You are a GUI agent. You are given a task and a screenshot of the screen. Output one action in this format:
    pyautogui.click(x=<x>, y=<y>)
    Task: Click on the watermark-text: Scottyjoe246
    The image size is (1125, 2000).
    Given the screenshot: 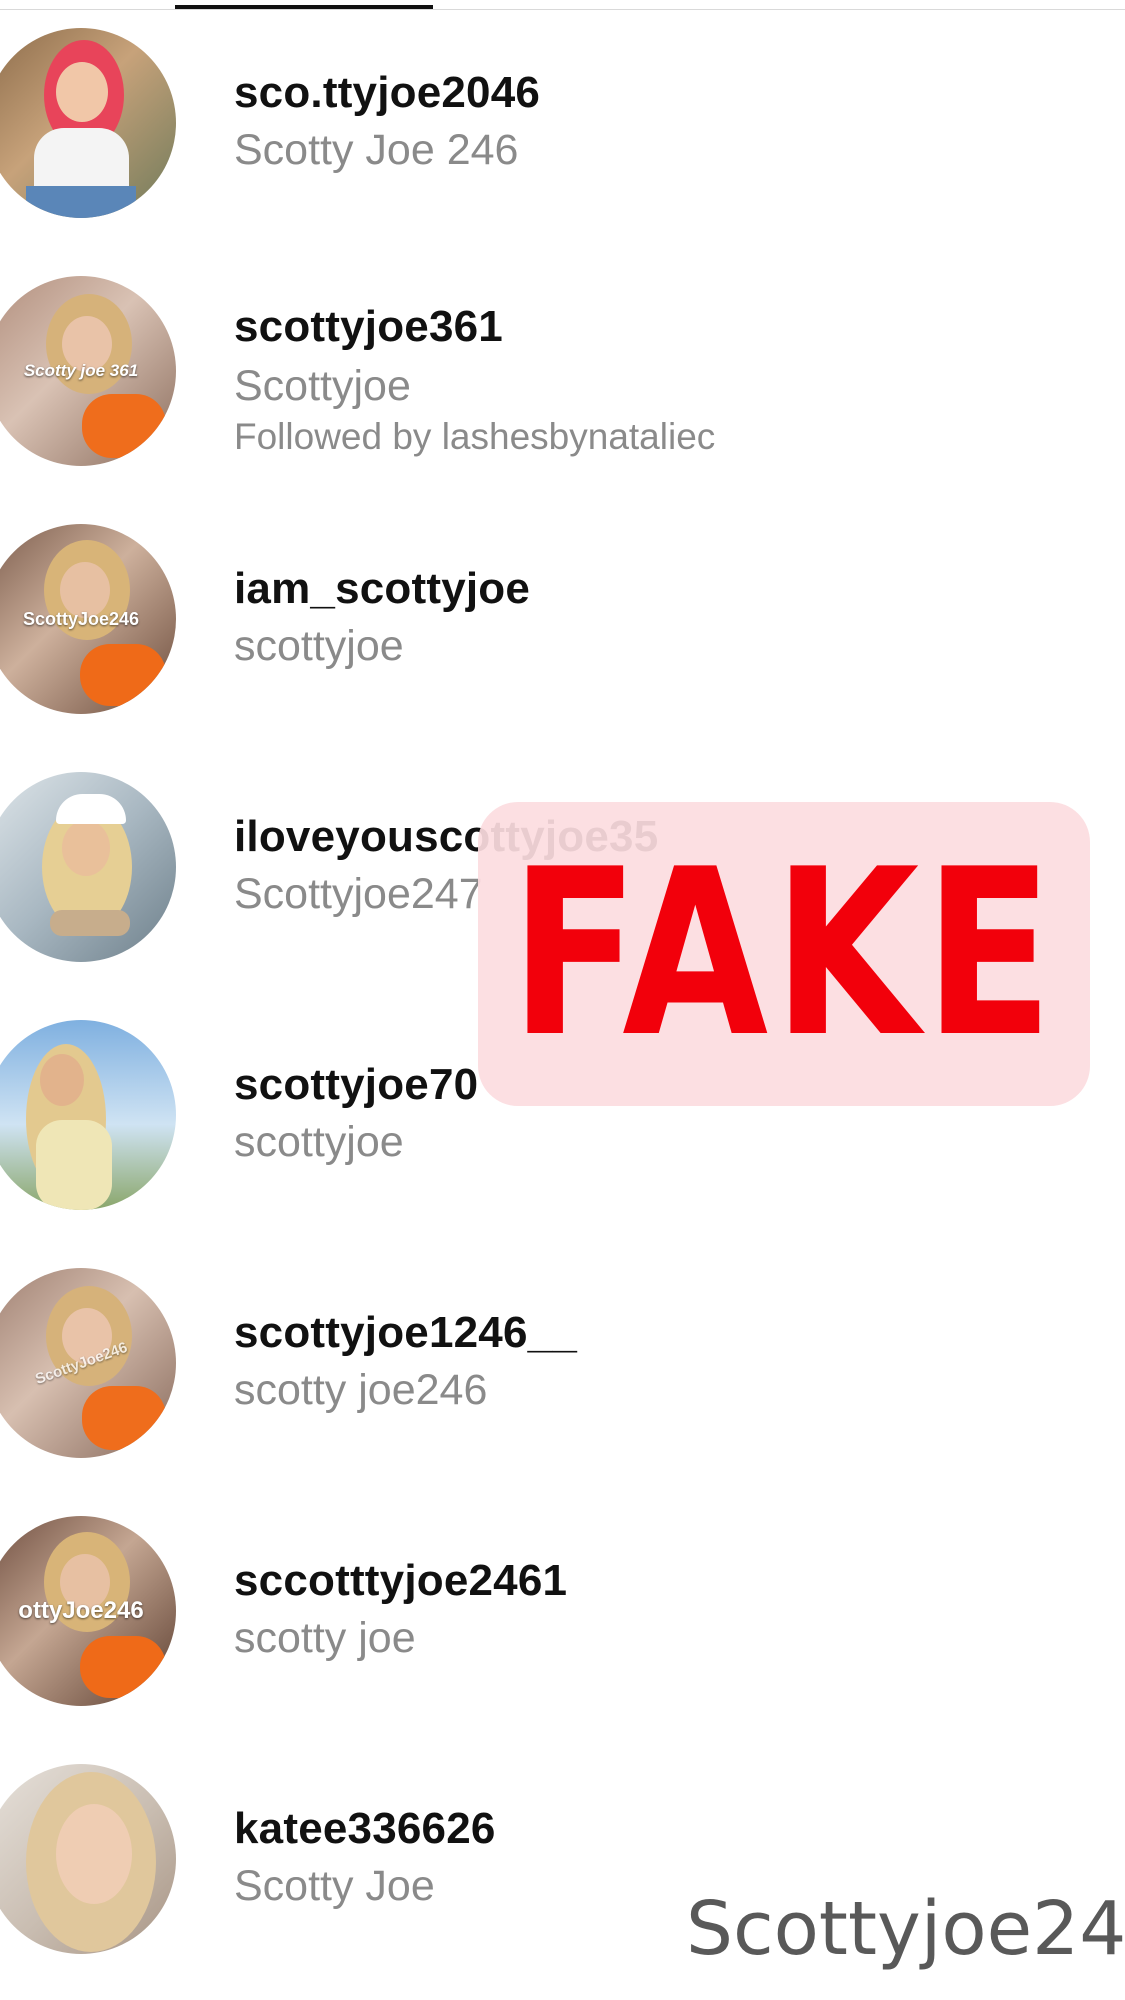 What is the action you would take?
    pyautogui.click(x=905, y=1929)
    